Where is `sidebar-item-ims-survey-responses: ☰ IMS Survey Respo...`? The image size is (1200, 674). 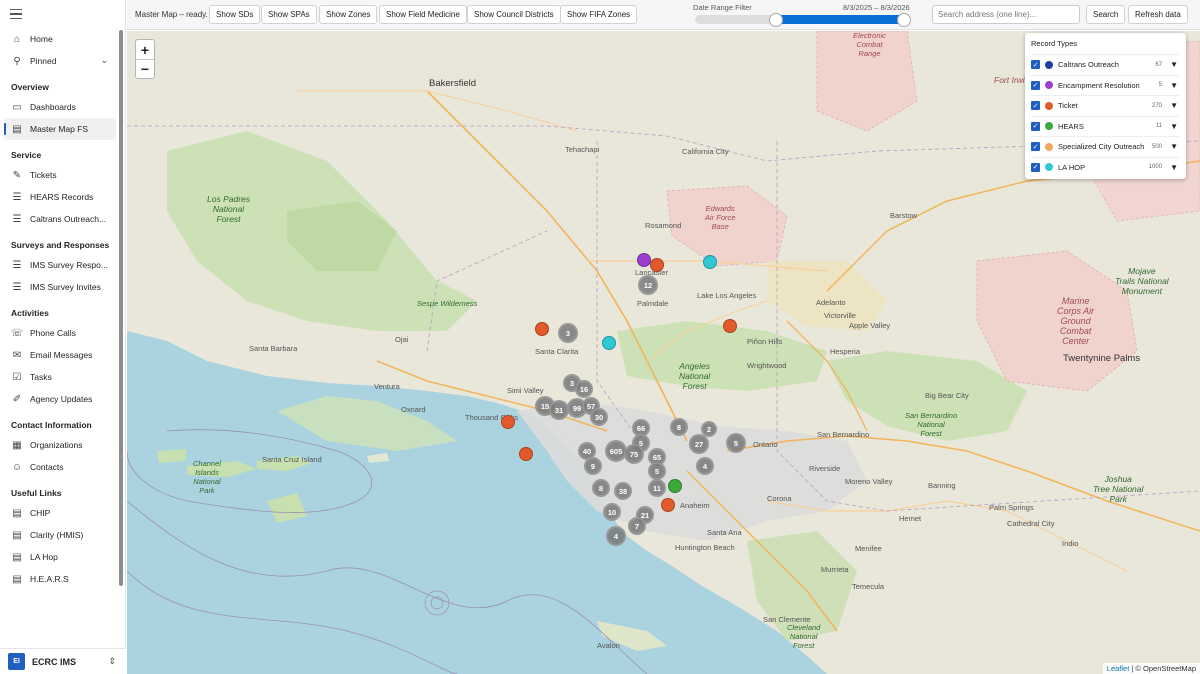
sidebar-item-ims-survey-responses: ☰ IMS Survey Respo... is located at coordinates (60, 265).